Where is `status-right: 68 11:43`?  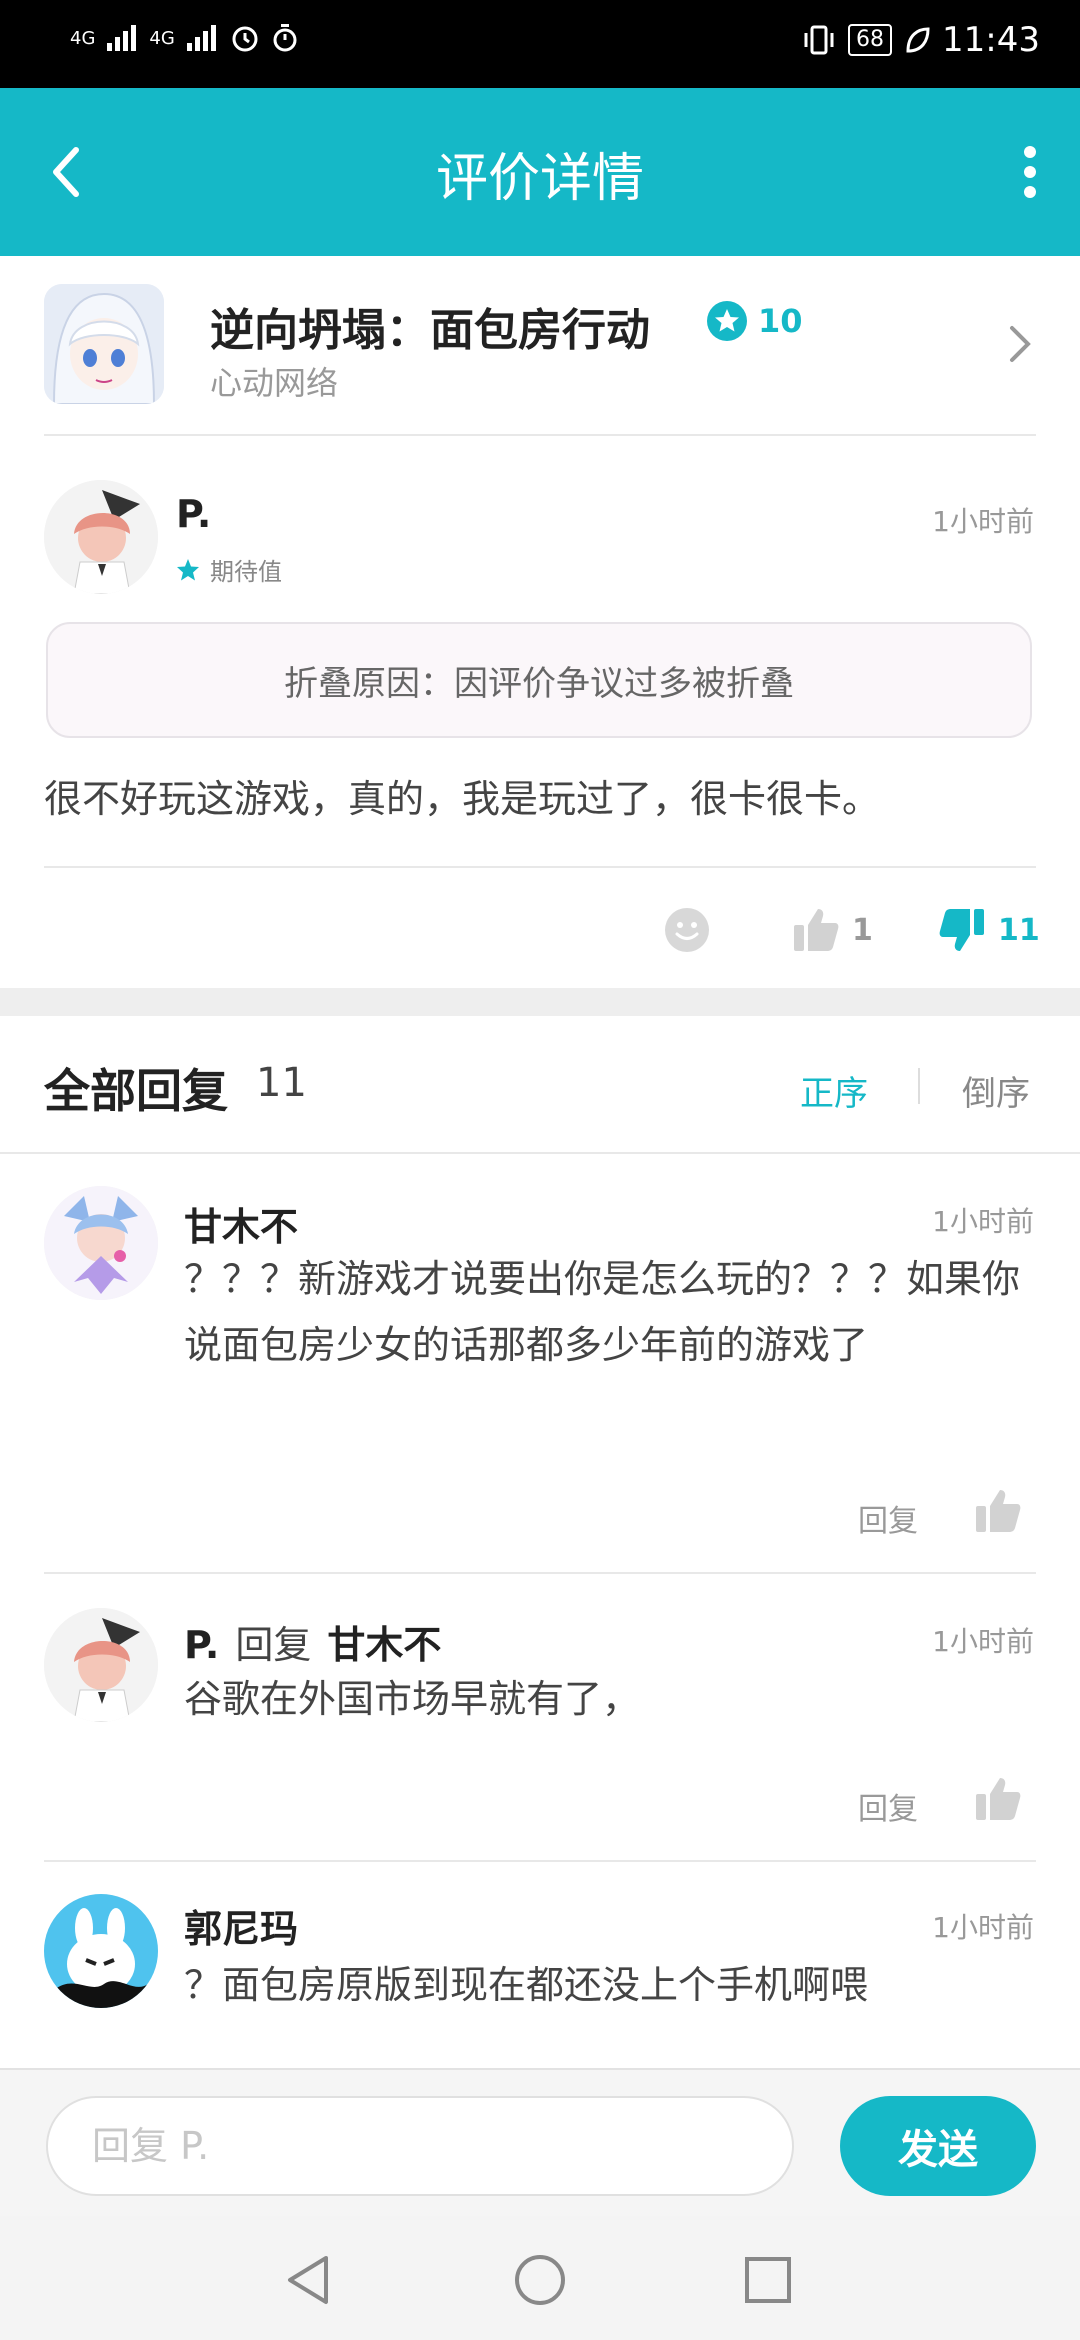
status-right: 68 11:43 is located at coordinates (921, 40).